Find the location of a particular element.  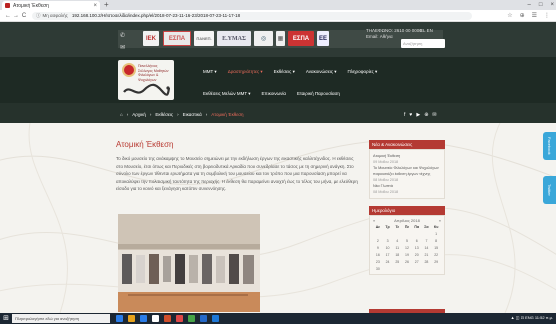

menu-item-presentation: Εταιρική Παρουσίαση is located at coordinates (318, 94).